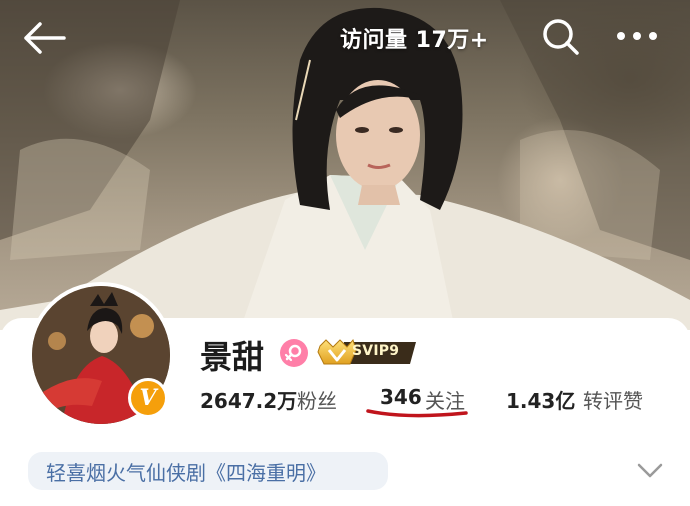  I want to click on more-button, so click(637, 36).